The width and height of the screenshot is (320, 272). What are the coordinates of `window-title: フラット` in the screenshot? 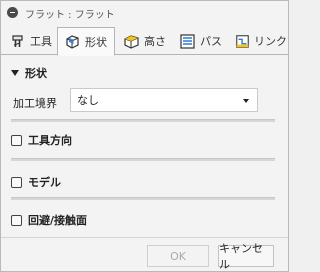 It's located at (70, 15).